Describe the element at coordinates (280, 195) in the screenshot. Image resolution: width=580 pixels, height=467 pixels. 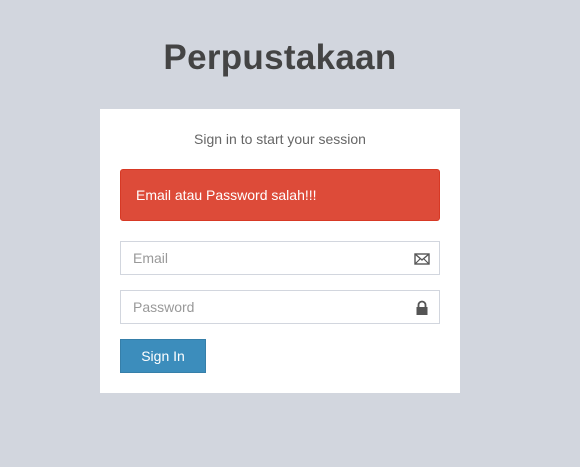
I see `error-alert: Email atau Password salah!!!` at that location.